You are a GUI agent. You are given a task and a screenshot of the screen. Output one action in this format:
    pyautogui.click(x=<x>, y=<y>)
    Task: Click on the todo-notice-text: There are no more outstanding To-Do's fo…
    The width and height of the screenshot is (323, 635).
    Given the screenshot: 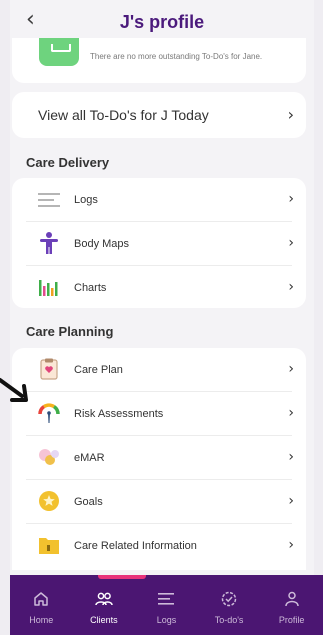 What is the action you would take?
    pyautogui.click(x=176, y=56)
    